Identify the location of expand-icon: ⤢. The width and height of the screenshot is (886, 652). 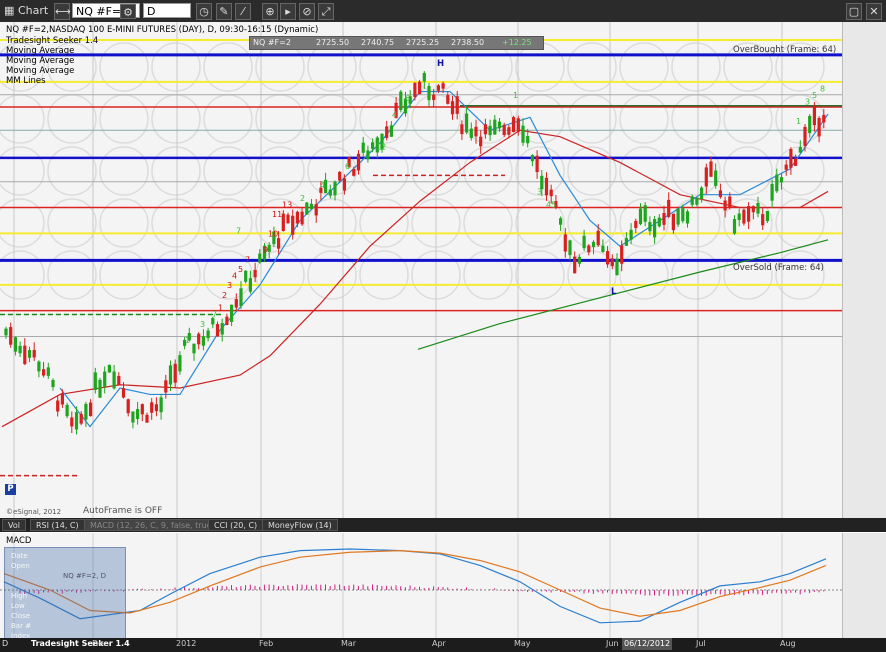
(326, 11).